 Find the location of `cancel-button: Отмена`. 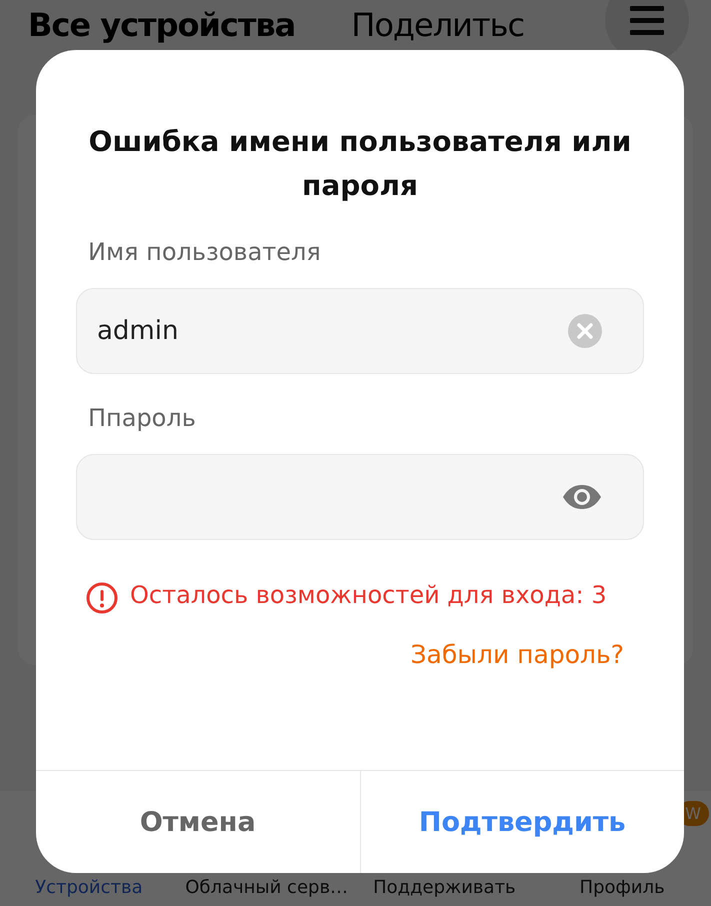

cancel-button: Отмена is located at coordinates (198, 822).